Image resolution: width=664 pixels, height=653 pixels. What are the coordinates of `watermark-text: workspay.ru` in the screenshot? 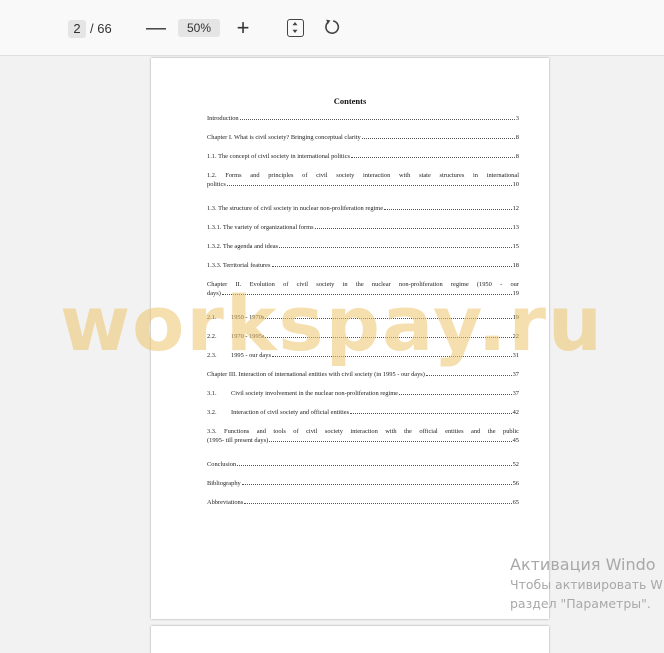 It's located at (332, 323).